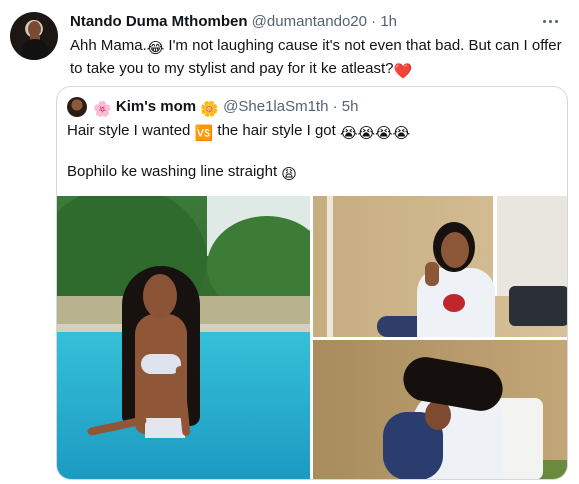 The width and height of the screenshot is (579, 484). What do you see at coordinates (350, 106) in the screenshot?
I see `quoted-tweet-time: 5h` at bounding box center [350, 106].